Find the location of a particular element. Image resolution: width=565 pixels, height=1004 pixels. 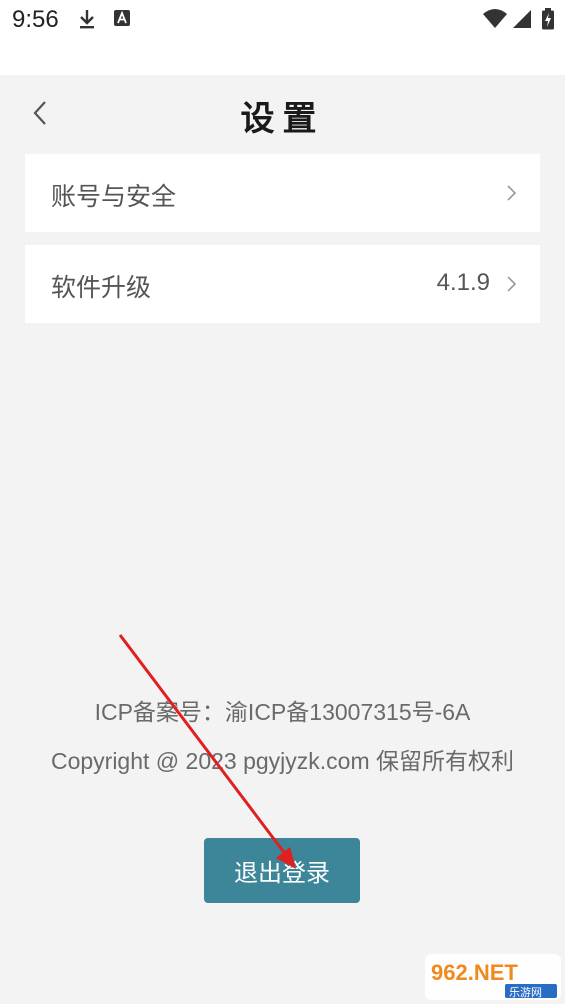

status-bar: 9:56 is located at coordinates (282, 37).